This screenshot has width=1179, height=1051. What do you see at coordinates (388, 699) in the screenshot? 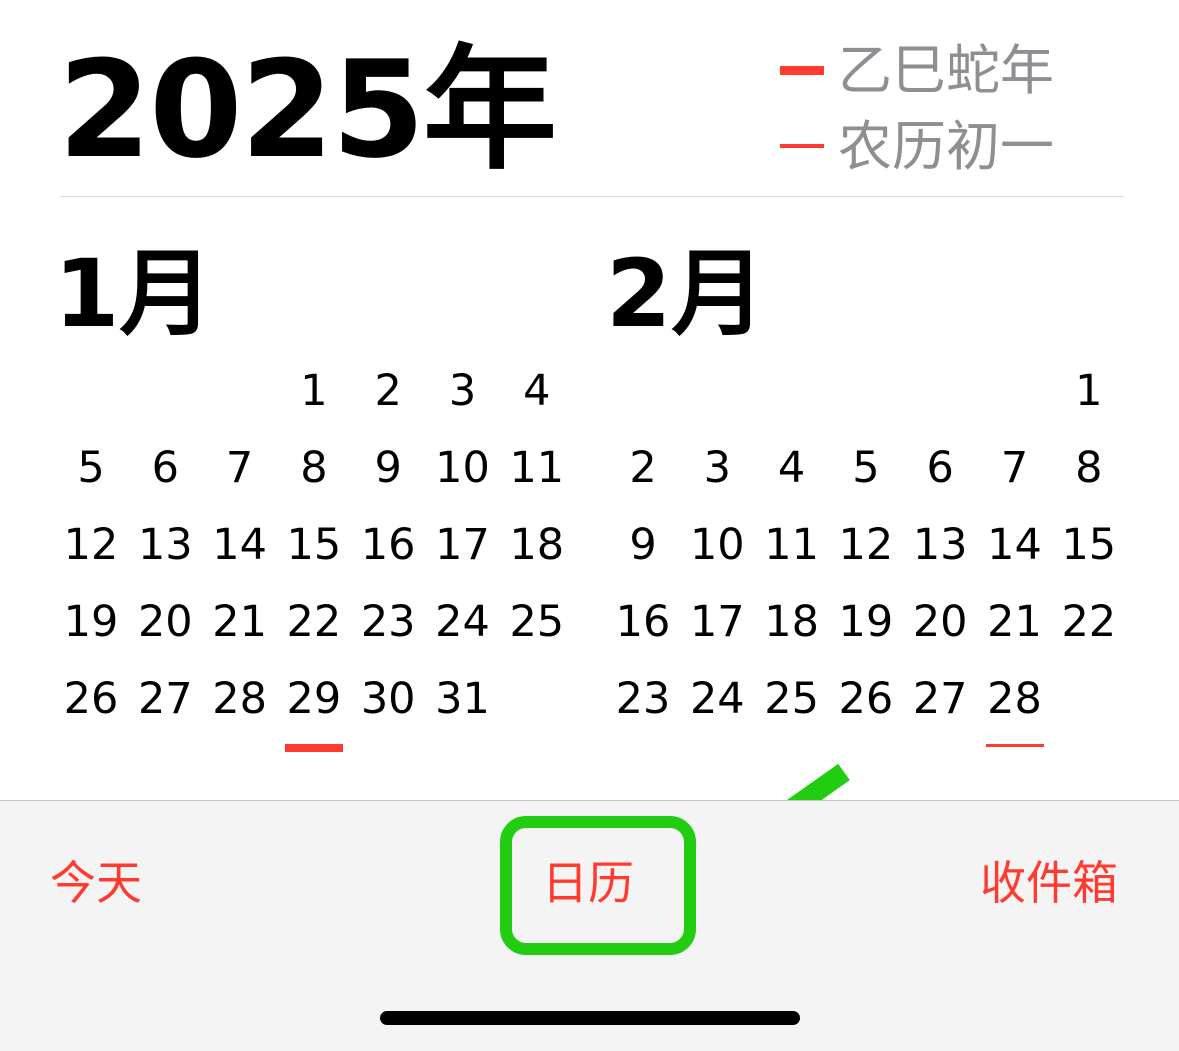
I see `day-cell: 30` at bounding box center [388, 699].